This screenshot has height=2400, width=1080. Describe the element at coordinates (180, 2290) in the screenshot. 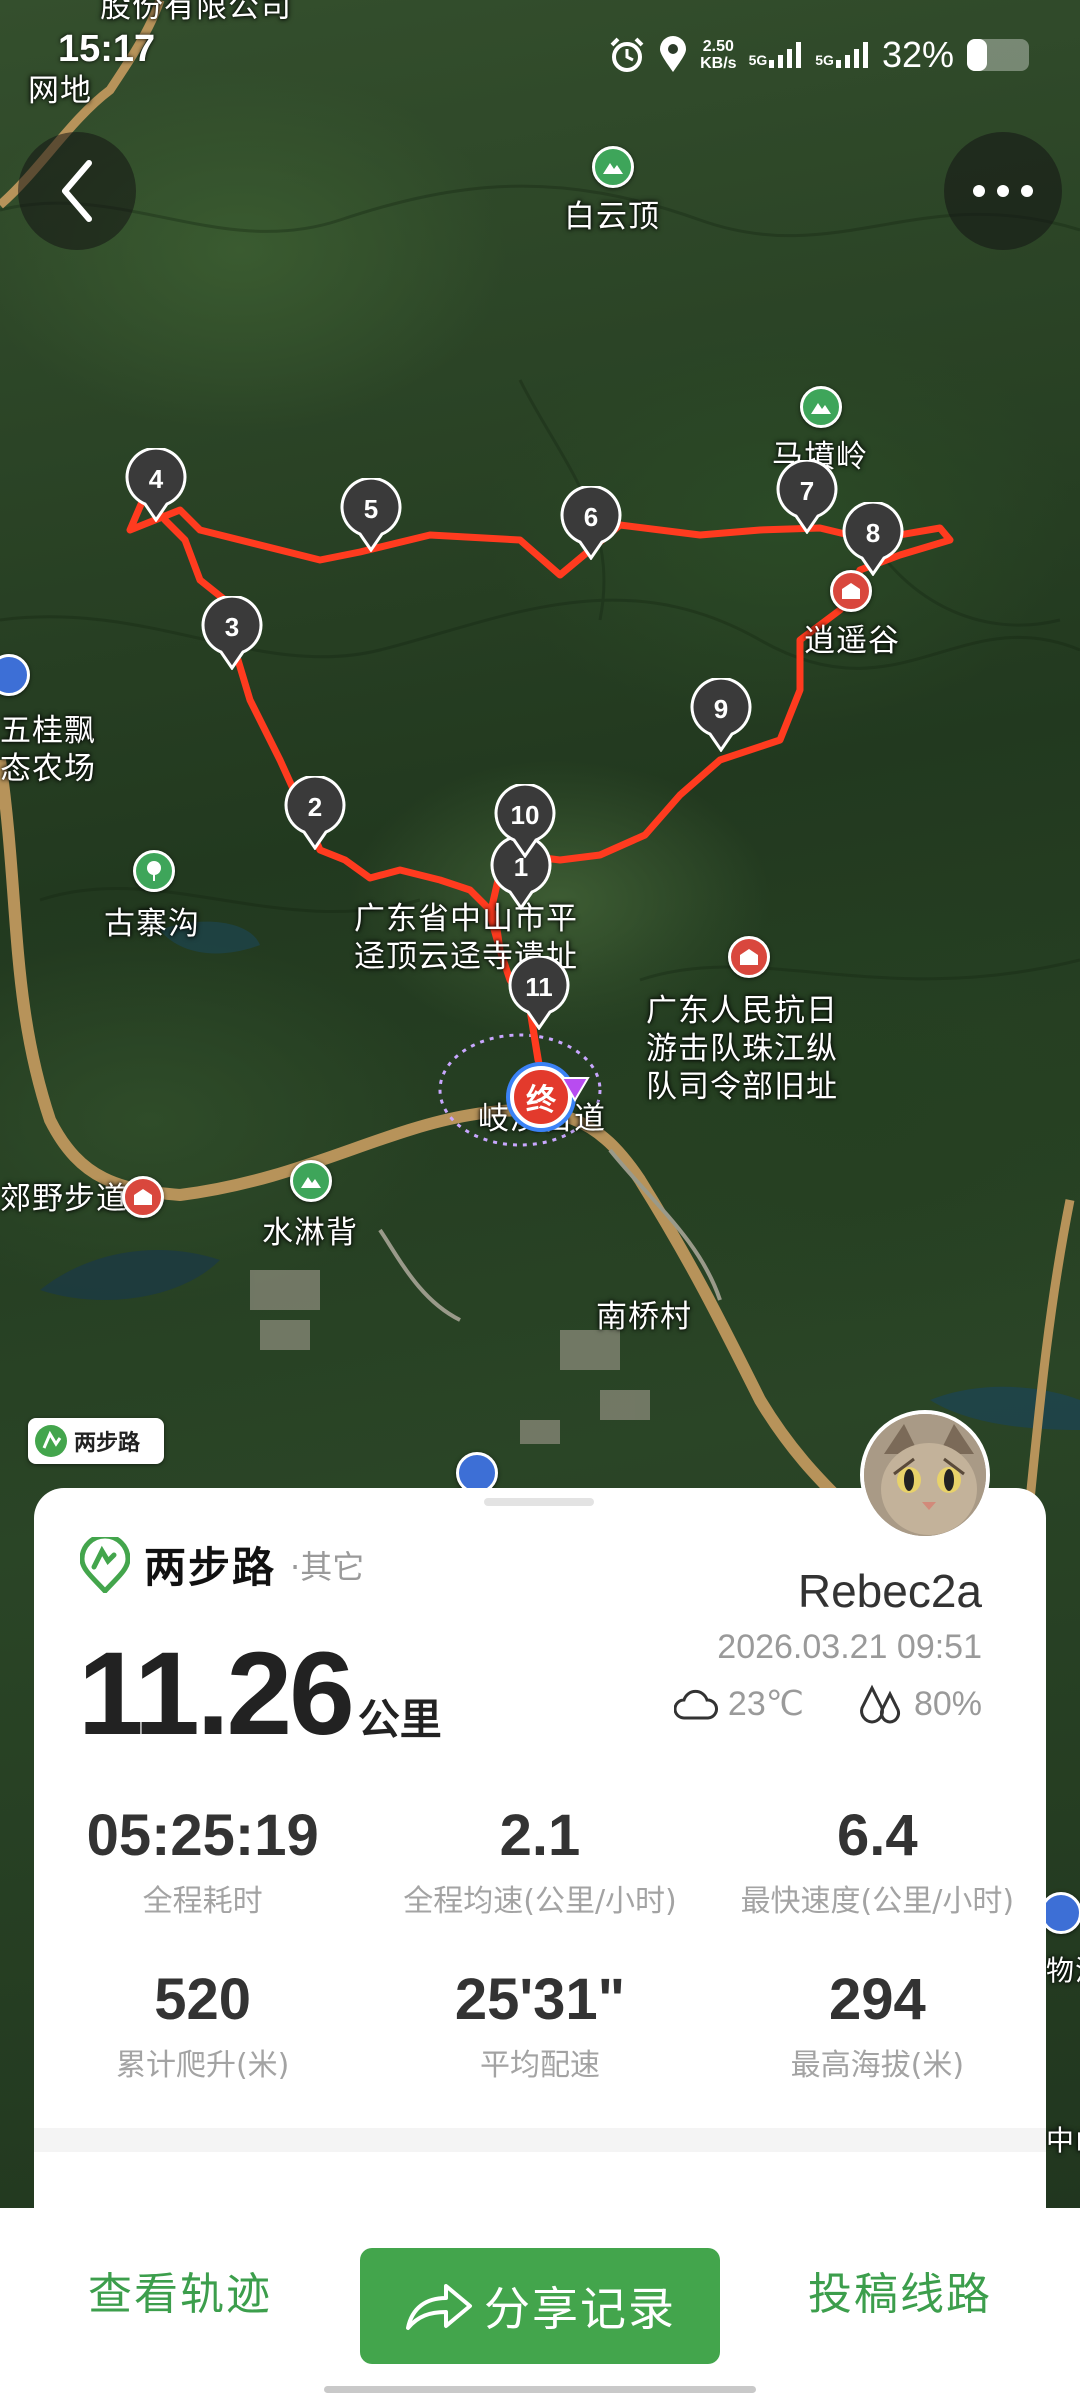

I see `view-track-button: 查看轨迹` at that location.